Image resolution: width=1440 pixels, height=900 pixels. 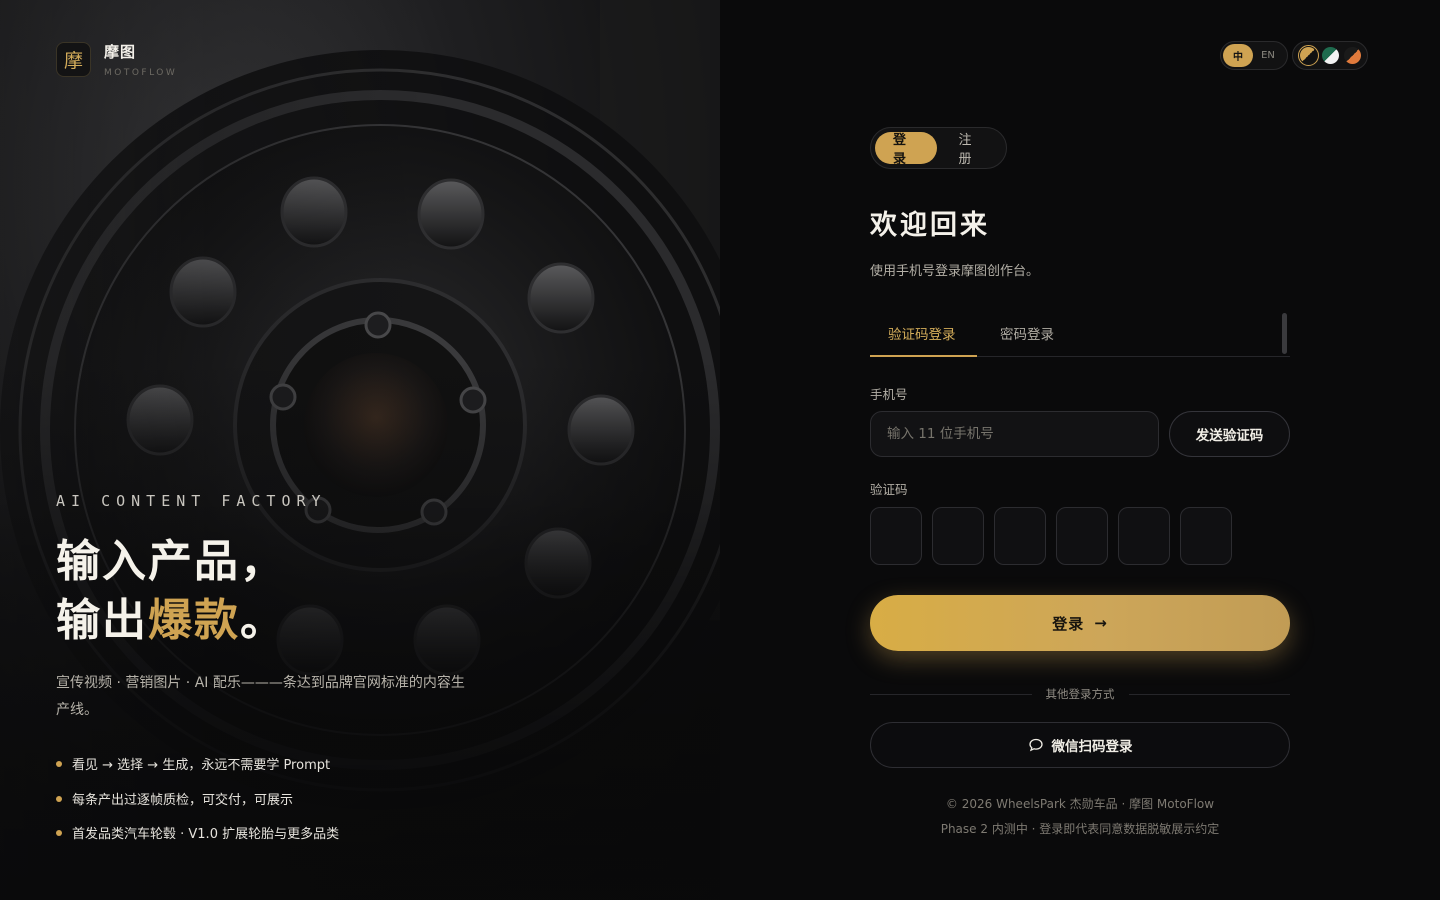 What do you see at coordinates (183, 800) in the screenshot?
I see `feature-text: 每条产出过逐帧质检，可交付，可展示` at bounding box center [183, 800].